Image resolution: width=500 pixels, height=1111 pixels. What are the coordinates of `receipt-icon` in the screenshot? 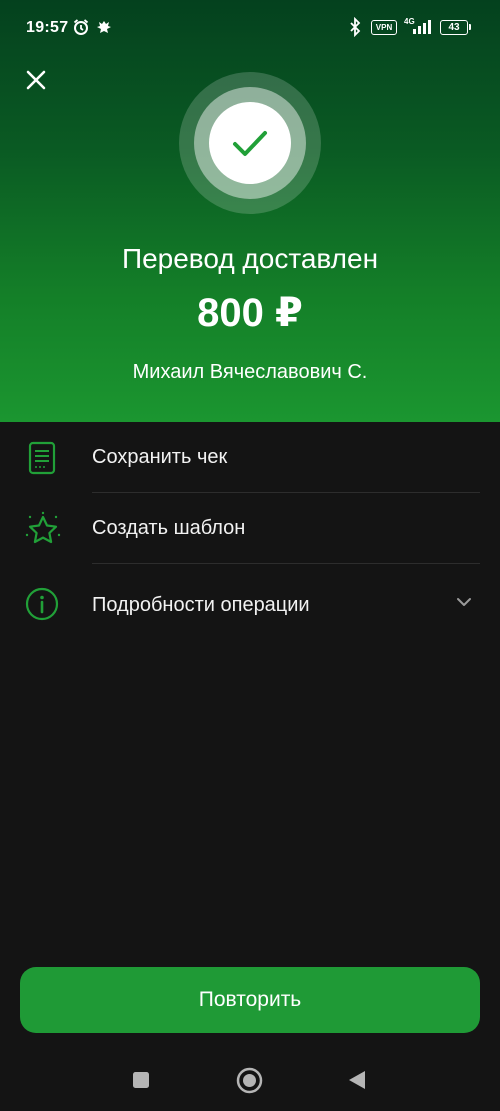 It's located at (42, 458).